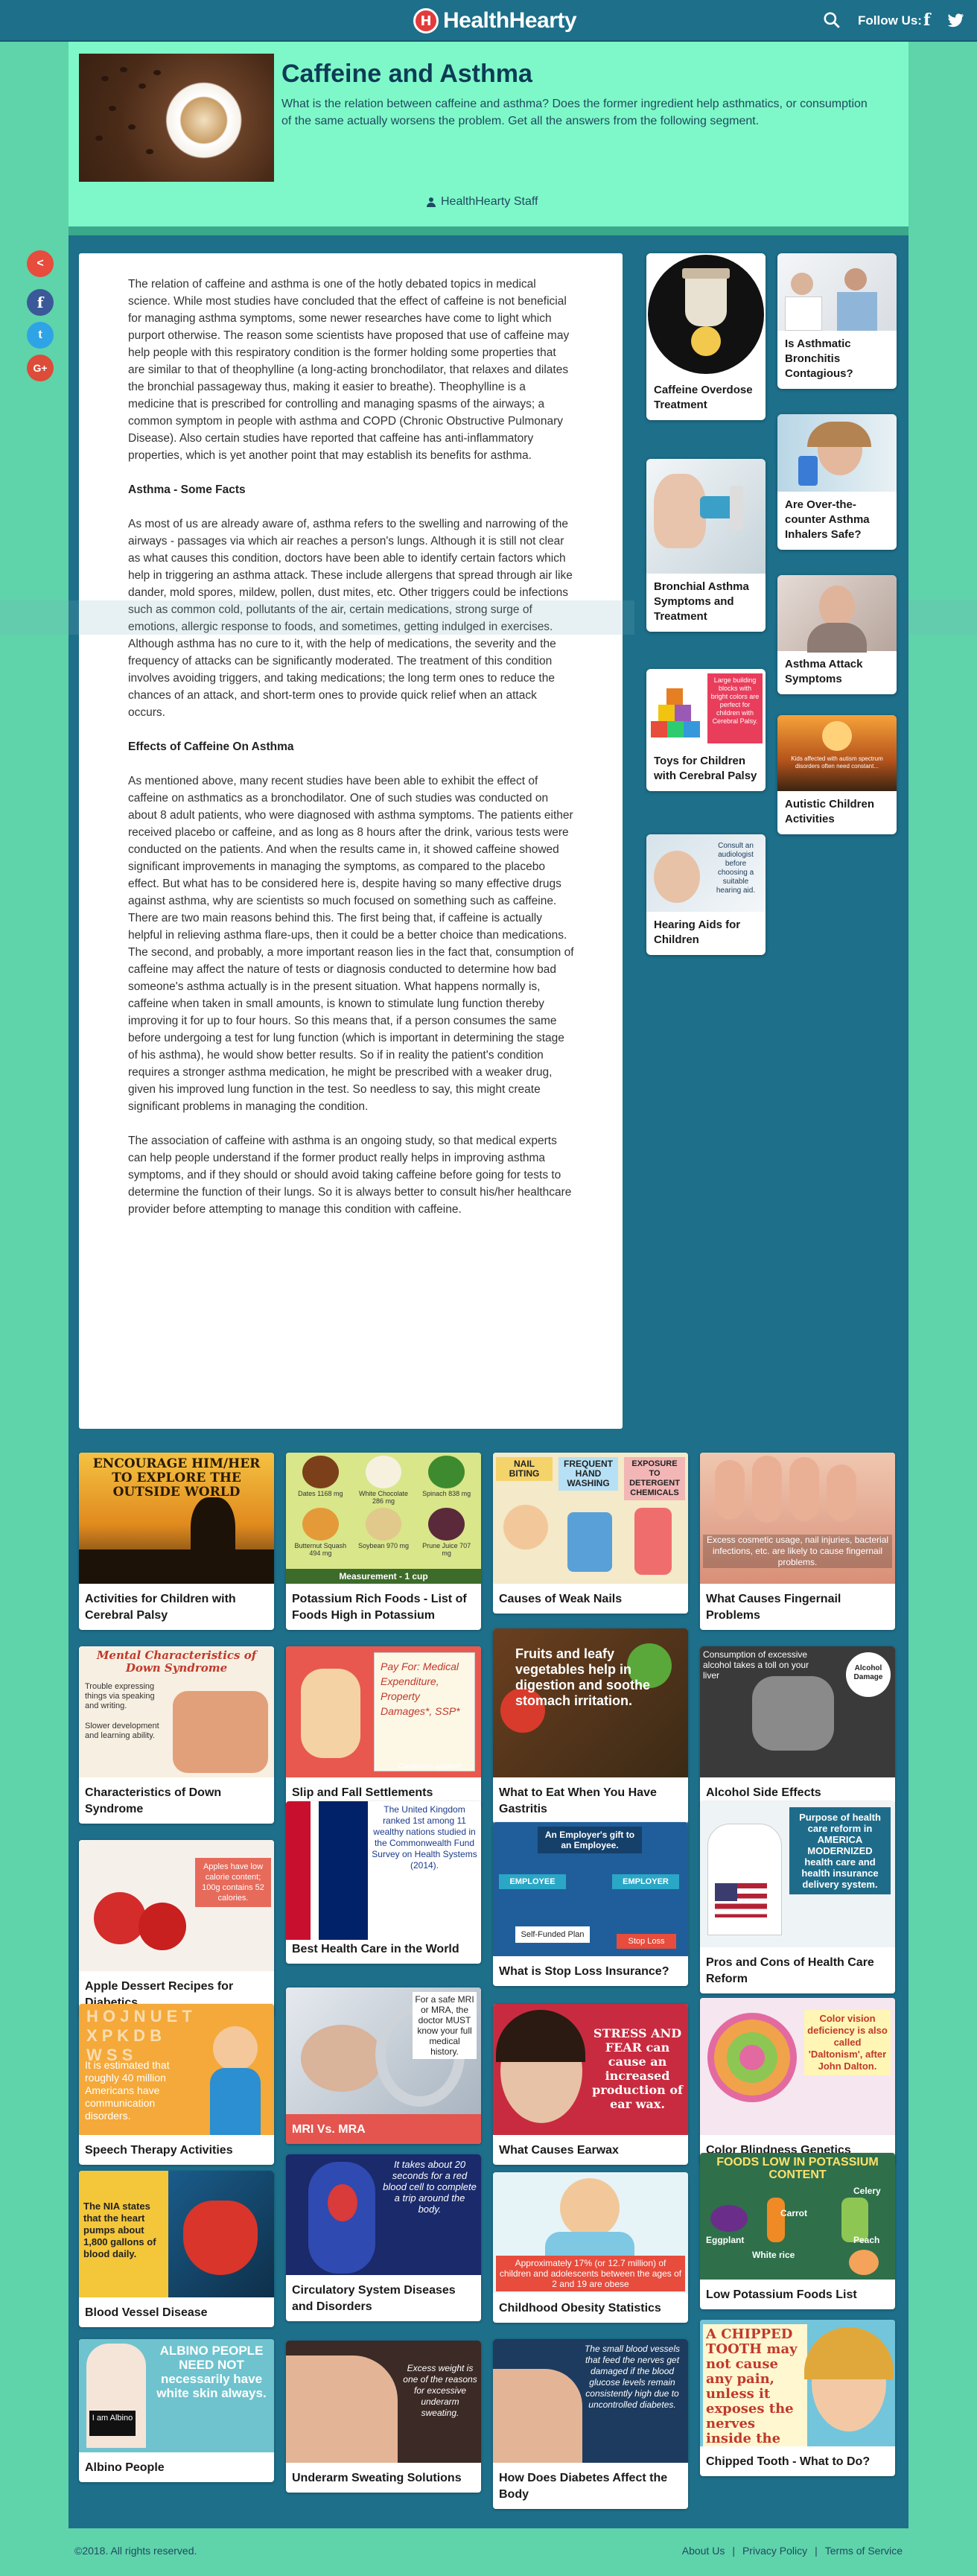 Image resolution: width=977 pixels, height=2576 pixels. What do you see at coordinates (926, 20) in the screenshot?
I see `facebook-icon: f` at bounding box center [926, 20].